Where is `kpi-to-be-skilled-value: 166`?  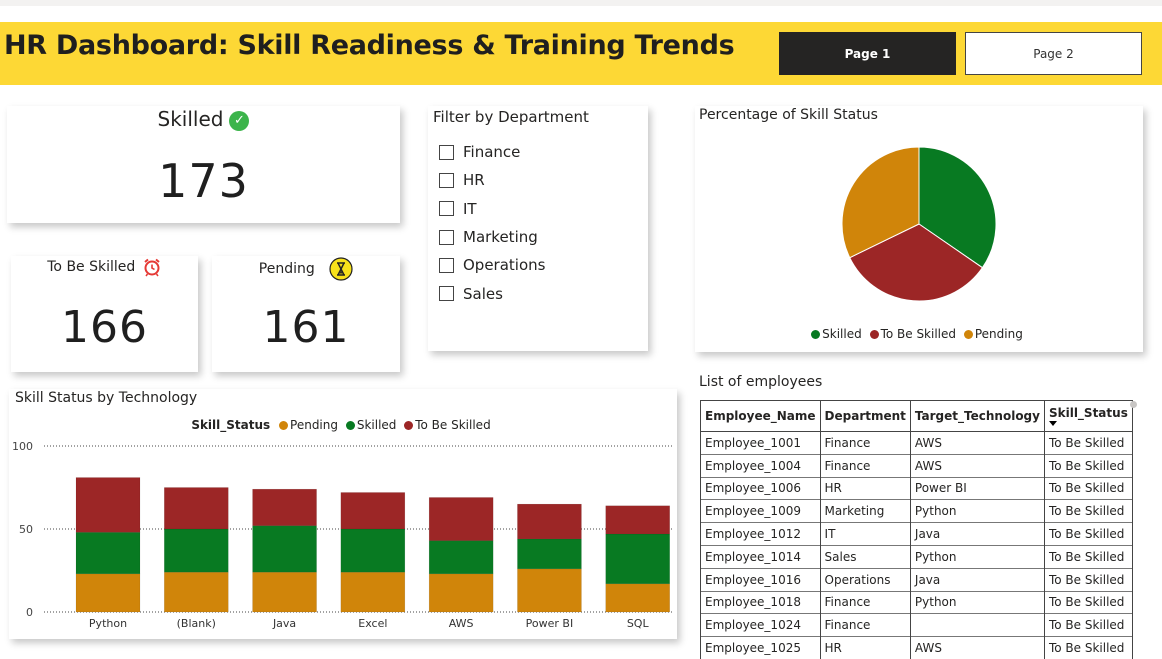
kpi-to-be-skilled-value: 166 is located at coordinates (104, 327).